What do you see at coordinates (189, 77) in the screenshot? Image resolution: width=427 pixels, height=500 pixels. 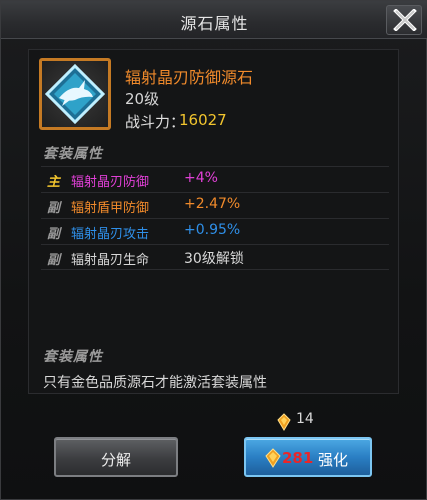 I see `item-name: 辐射晶刃防御源石` at bounding box center [189, 77].